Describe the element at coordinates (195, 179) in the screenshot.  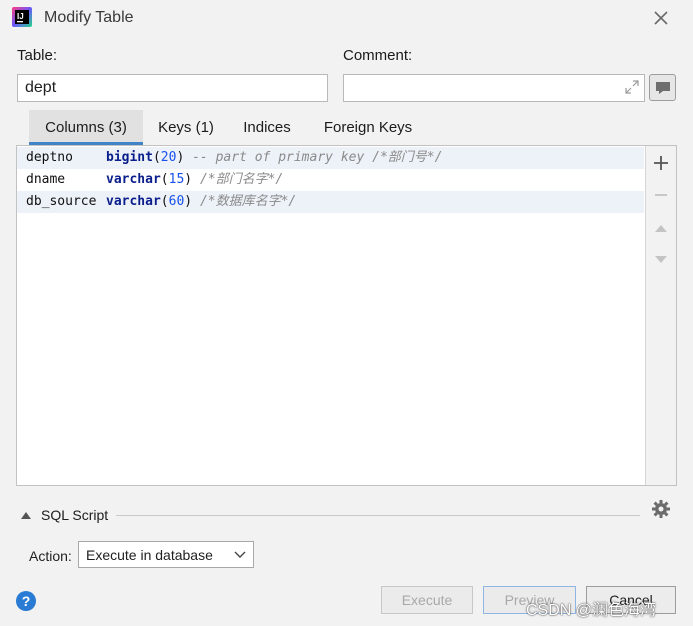
I see `column-definition: varchar(15) /*部门名字*/` at that location.